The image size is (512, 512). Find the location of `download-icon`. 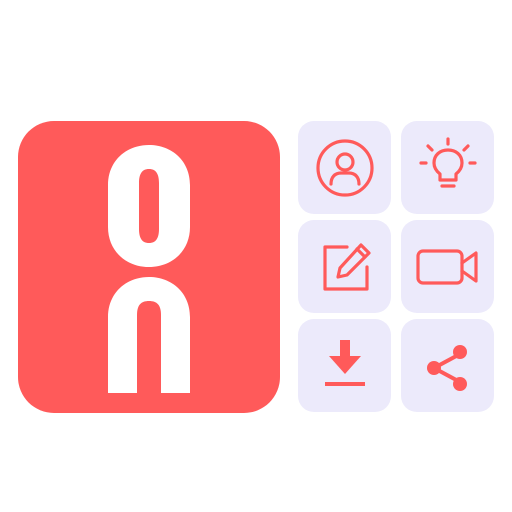

download-icon is located at coordinates (344, 362).